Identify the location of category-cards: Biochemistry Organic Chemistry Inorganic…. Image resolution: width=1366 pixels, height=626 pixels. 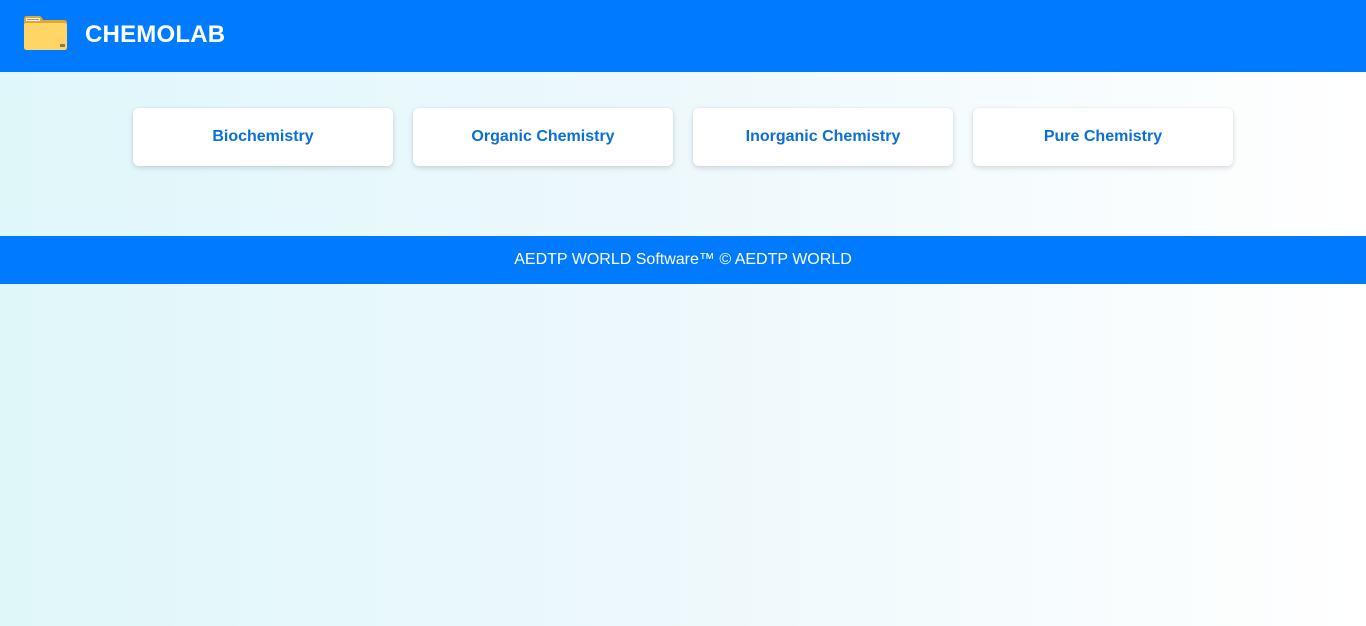
(683, 137).